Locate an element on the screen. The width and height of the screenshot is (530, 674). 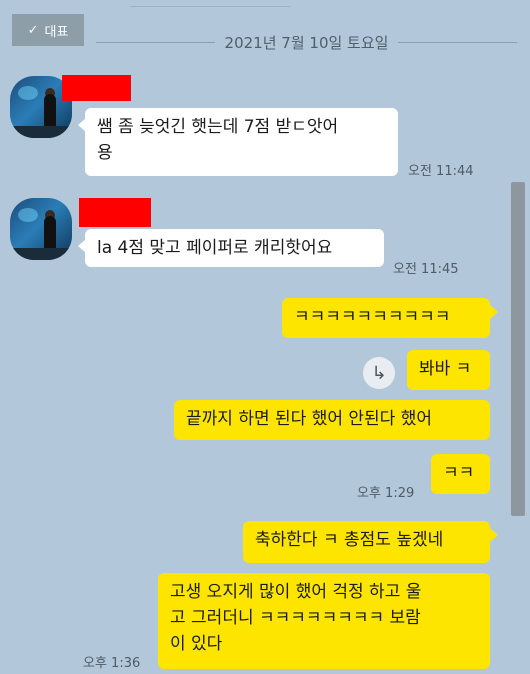
message-text-line: 쌤 좀 늦엇긴 햇는데 7점 받ㄷ앗어 is located at coordinates (218, 127).